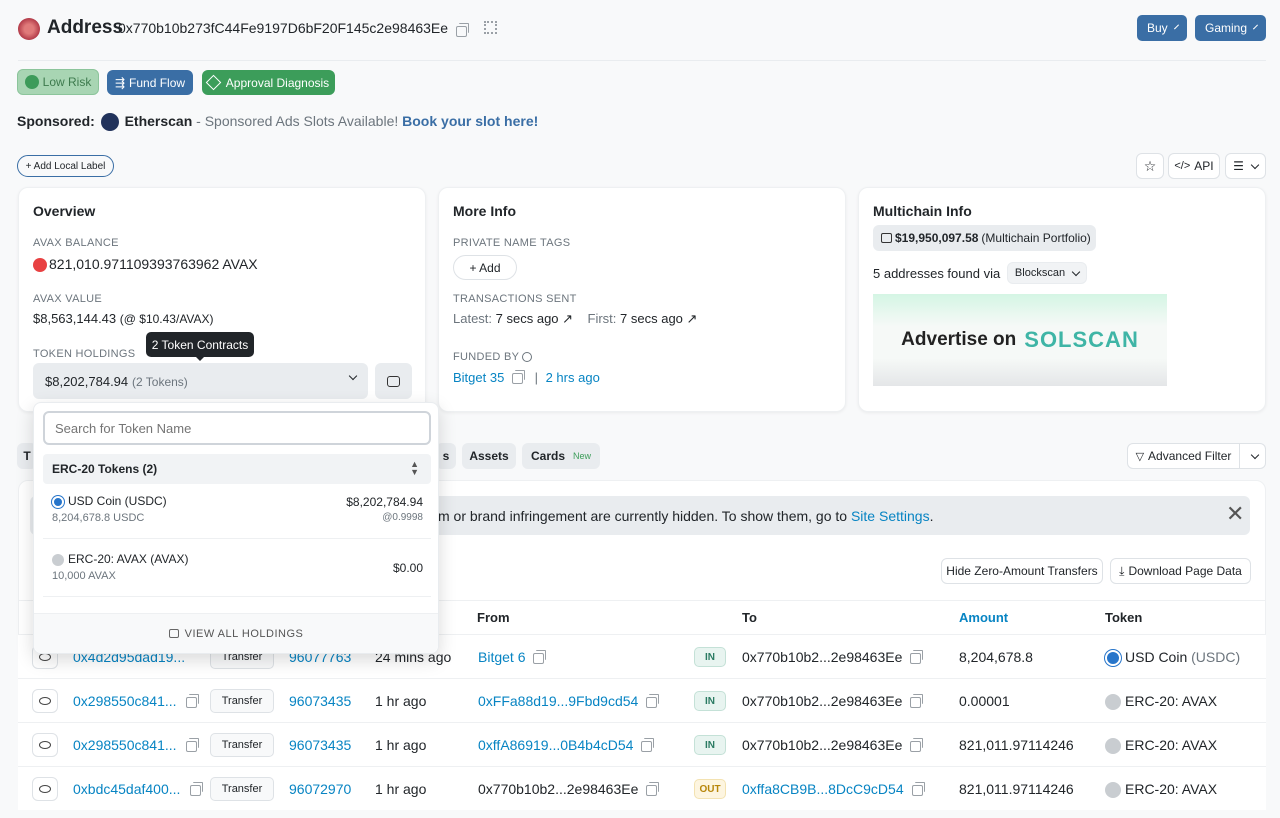 This screenshot has height=818, width=1280. What do you see at coordinates (1157, 28) in the screenshot?
I see `buy-label: Buy` at bounding box center [1157, 28].